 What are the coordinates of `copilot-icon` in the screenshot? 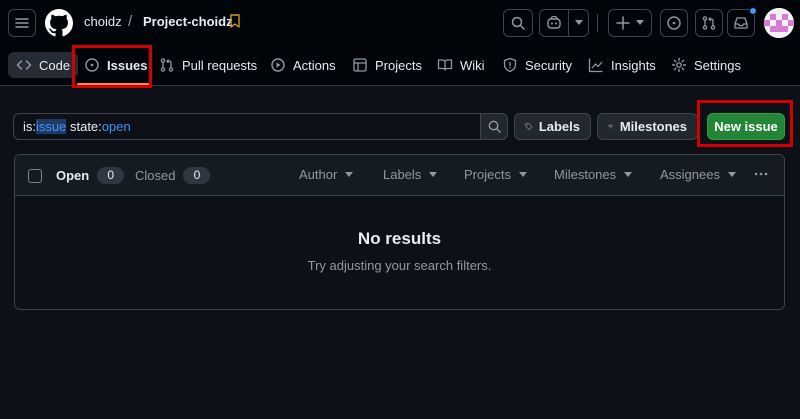 It's located at (554, 22).